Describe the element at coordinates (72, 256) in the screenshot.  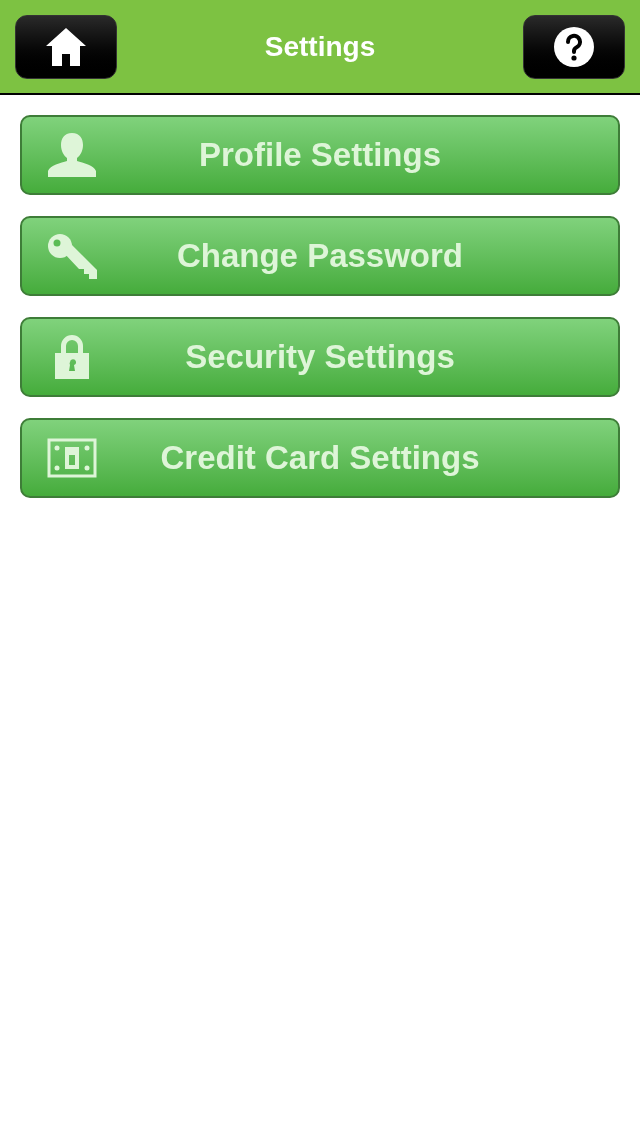
I see `key-icon` at that location.